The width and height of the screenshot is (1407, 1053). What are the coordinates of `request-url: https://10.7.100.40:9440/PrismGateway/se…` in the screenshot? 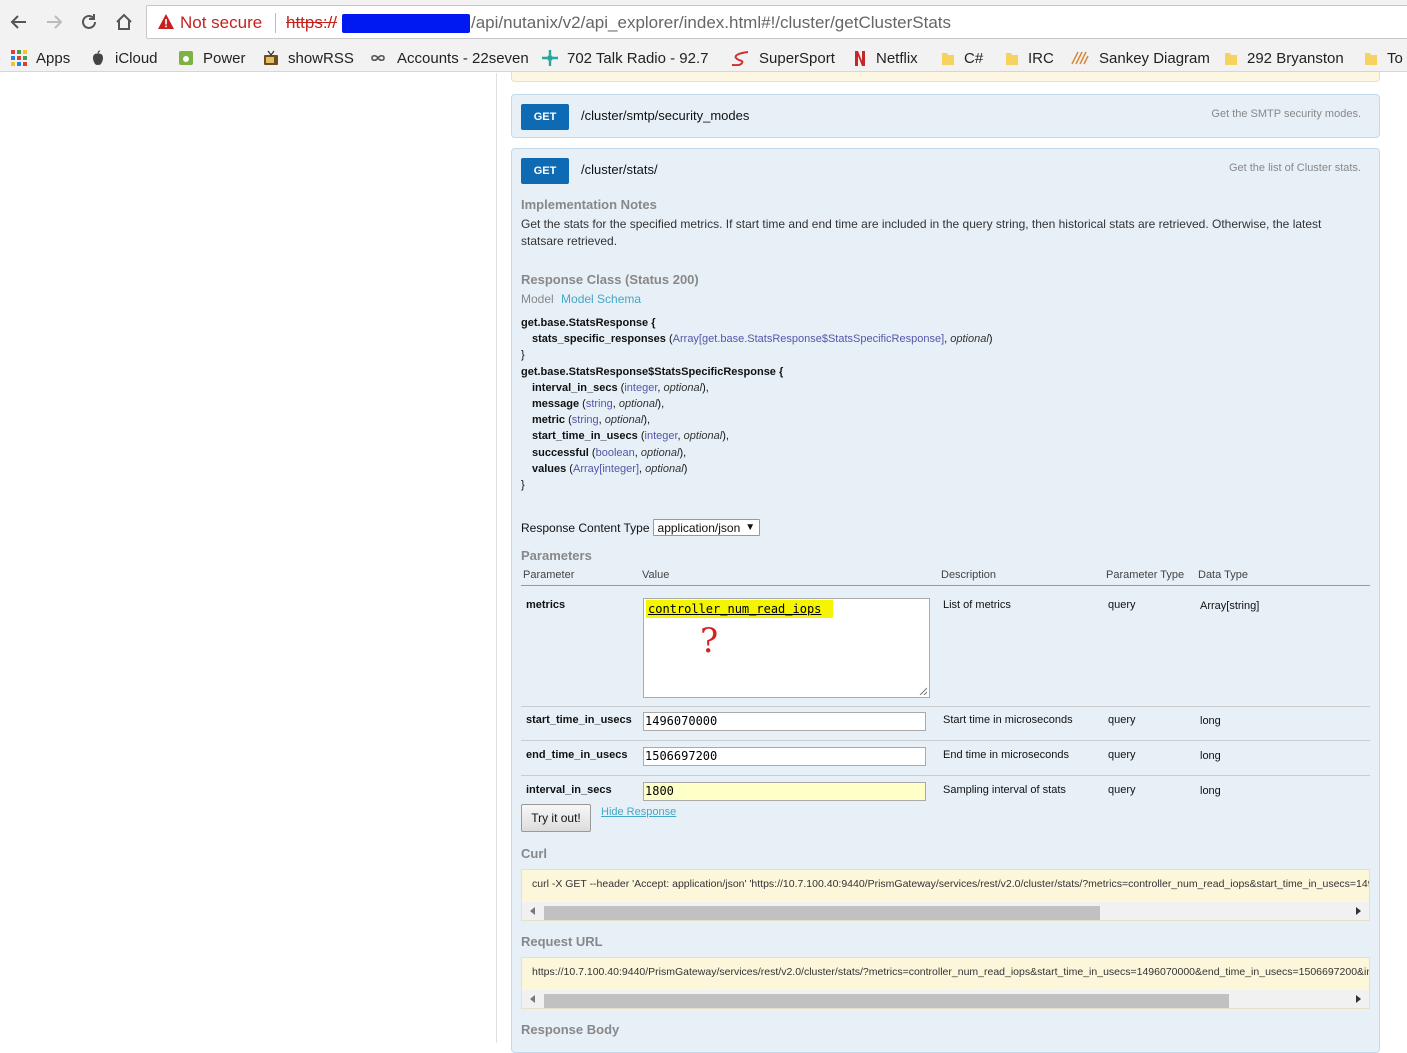 It's located at (950, 972).